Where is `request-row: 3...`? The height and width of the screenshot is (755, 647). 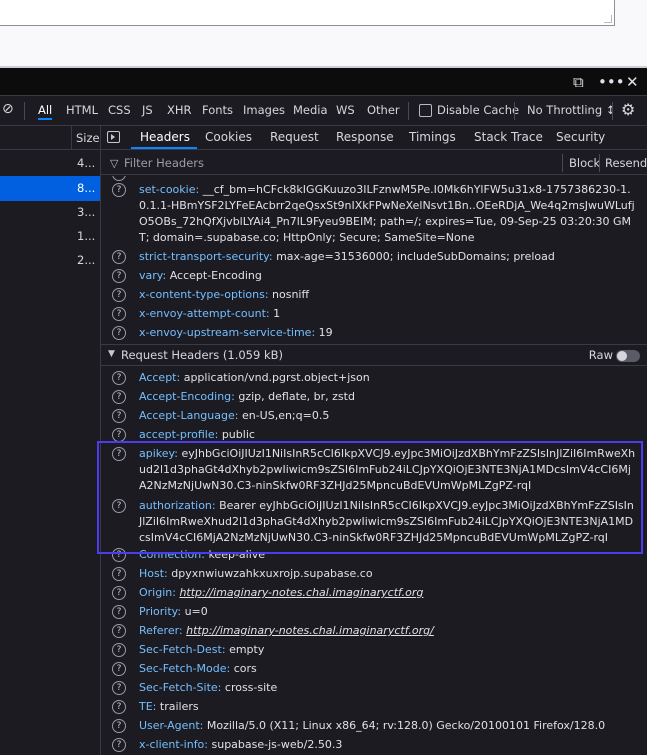
request-row: 3... is located at coordinates (50, 212).